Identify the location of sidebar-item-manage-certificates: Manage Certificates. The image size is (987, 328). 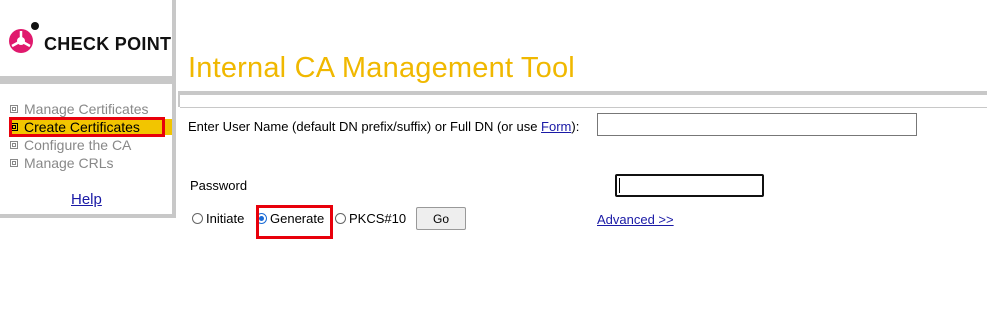
(79, 109).